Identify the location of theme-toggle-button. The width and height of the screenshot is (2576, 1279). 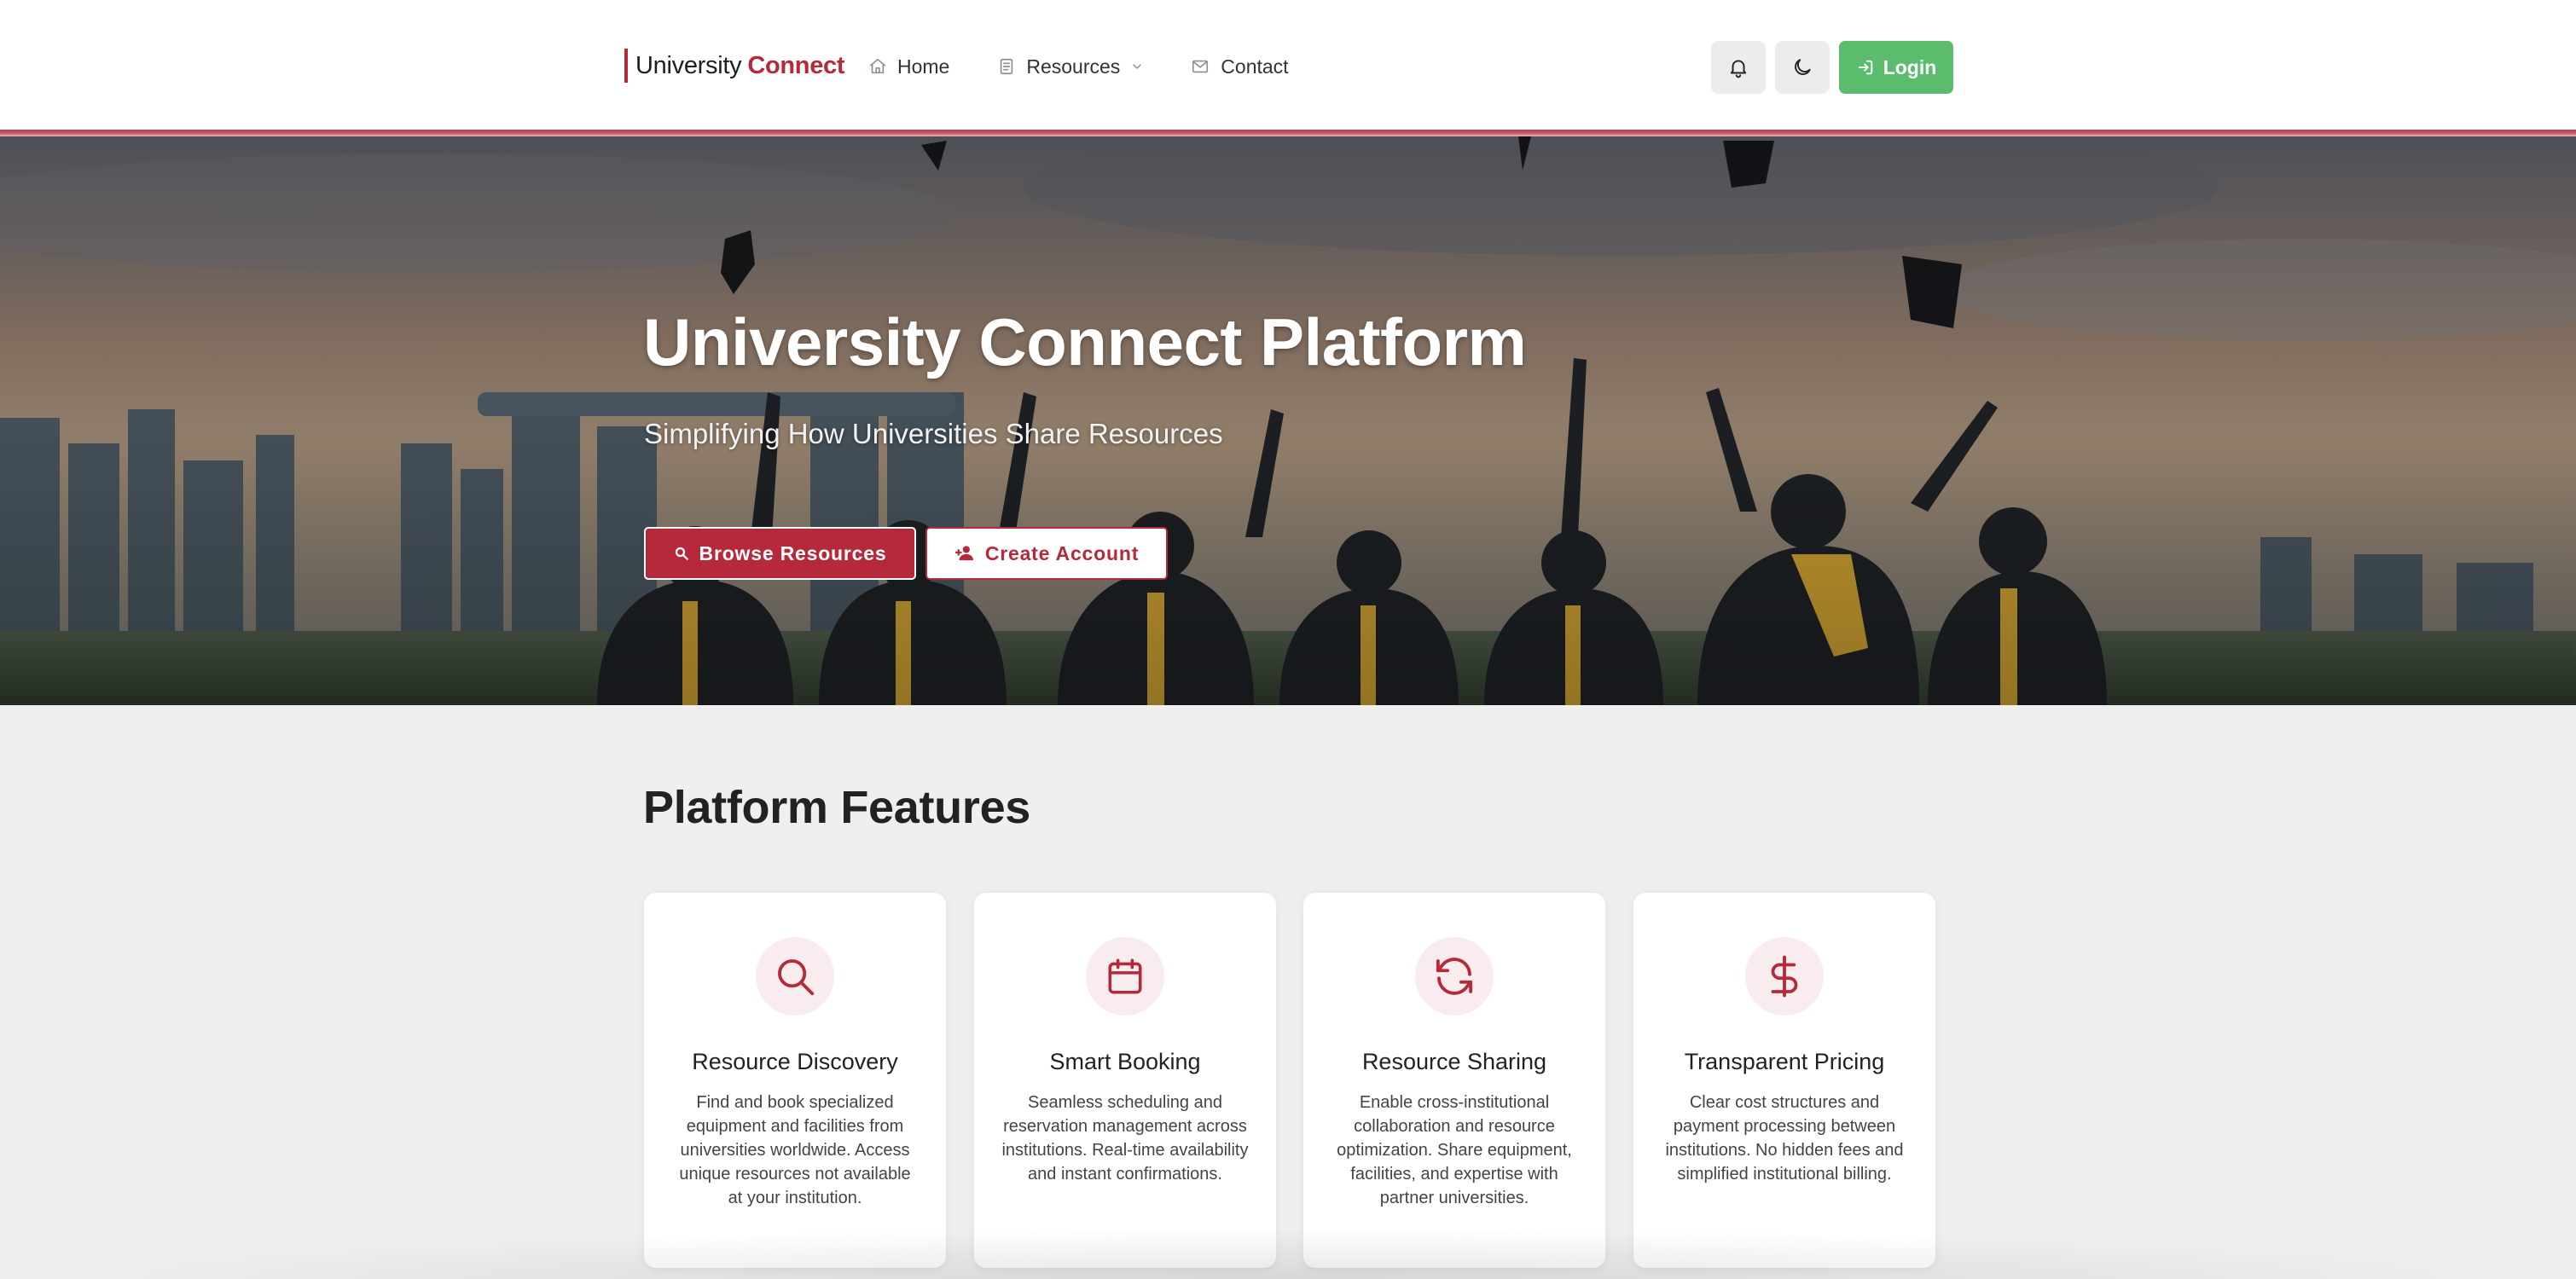
(1802, 67).